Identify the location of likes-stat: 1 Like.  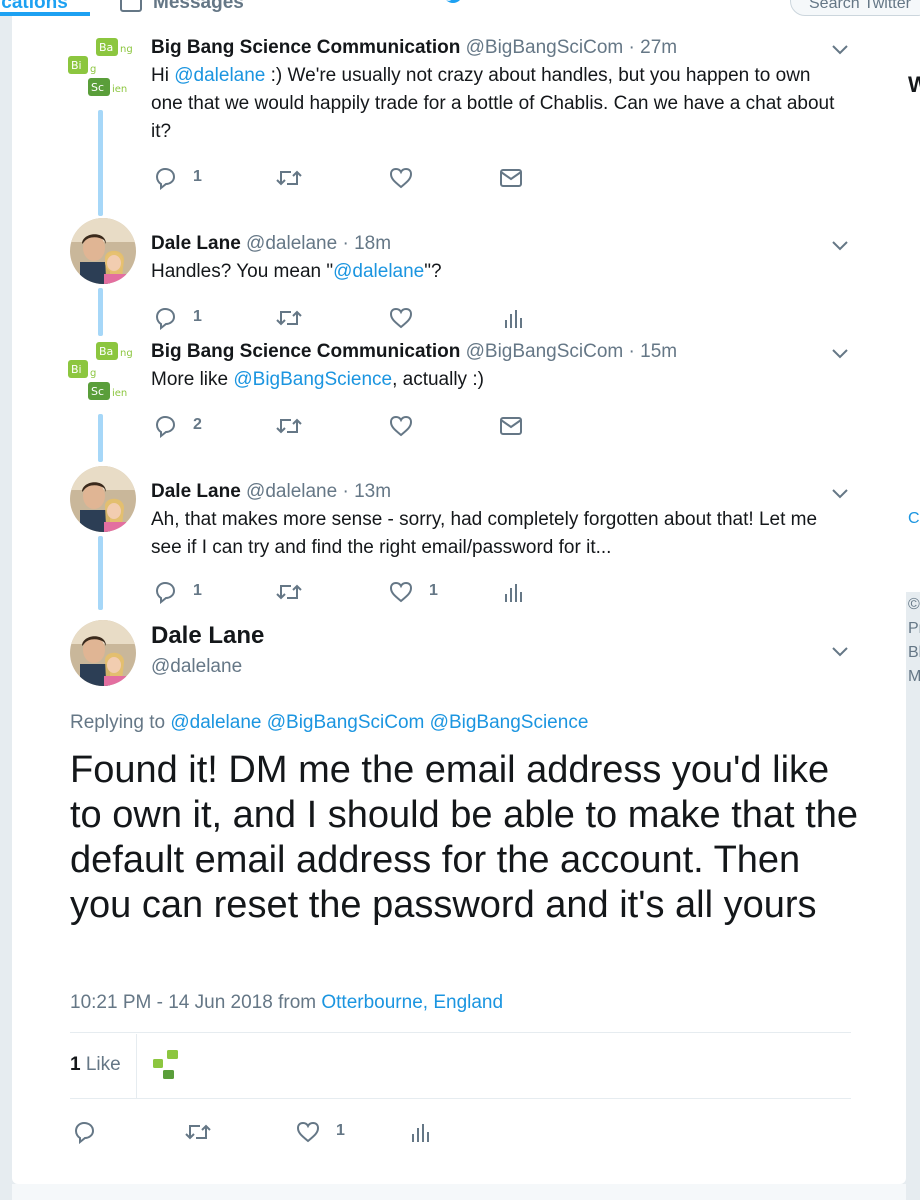
(95, 1065).